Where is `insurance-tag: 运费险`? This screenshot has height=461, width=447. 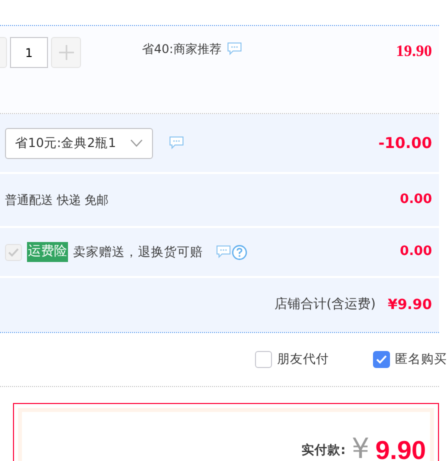
insurance-tag: 运费险 is located at coordinates (47, 252).